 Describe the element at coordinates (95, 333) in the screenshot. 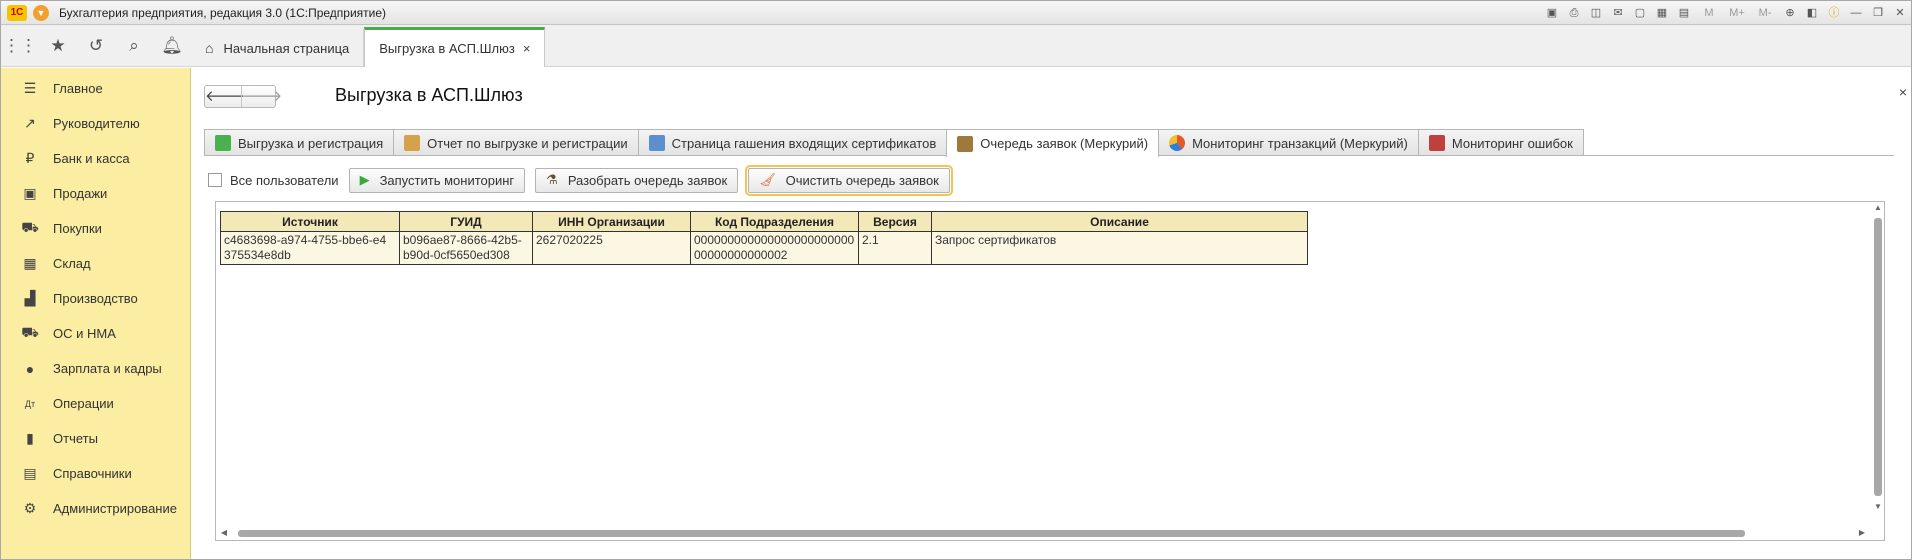

I see `sidebar-item-assets: ⛟ ОС и НМА` at that location.